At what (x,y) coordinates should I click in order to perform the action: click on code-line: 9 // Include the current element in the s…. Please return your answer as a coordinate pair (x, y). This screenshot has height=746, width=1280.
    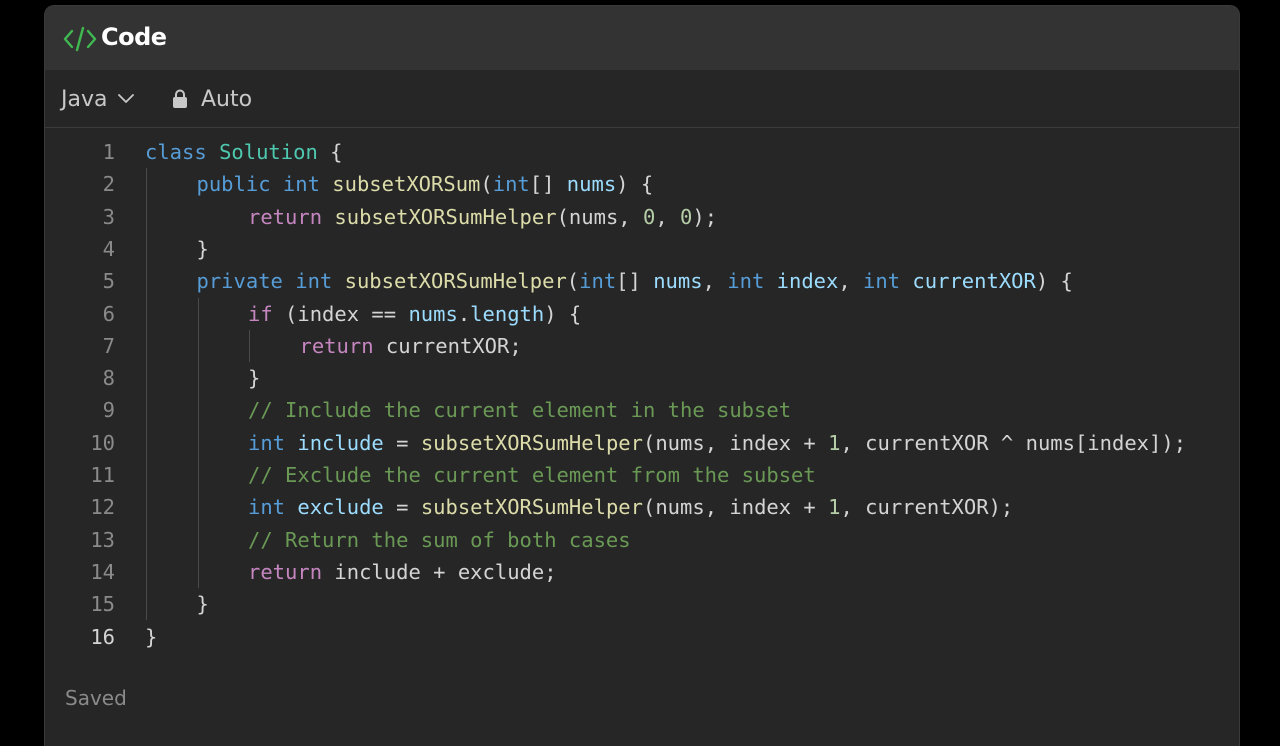
    Looking at the image, I should click on (642, 410).